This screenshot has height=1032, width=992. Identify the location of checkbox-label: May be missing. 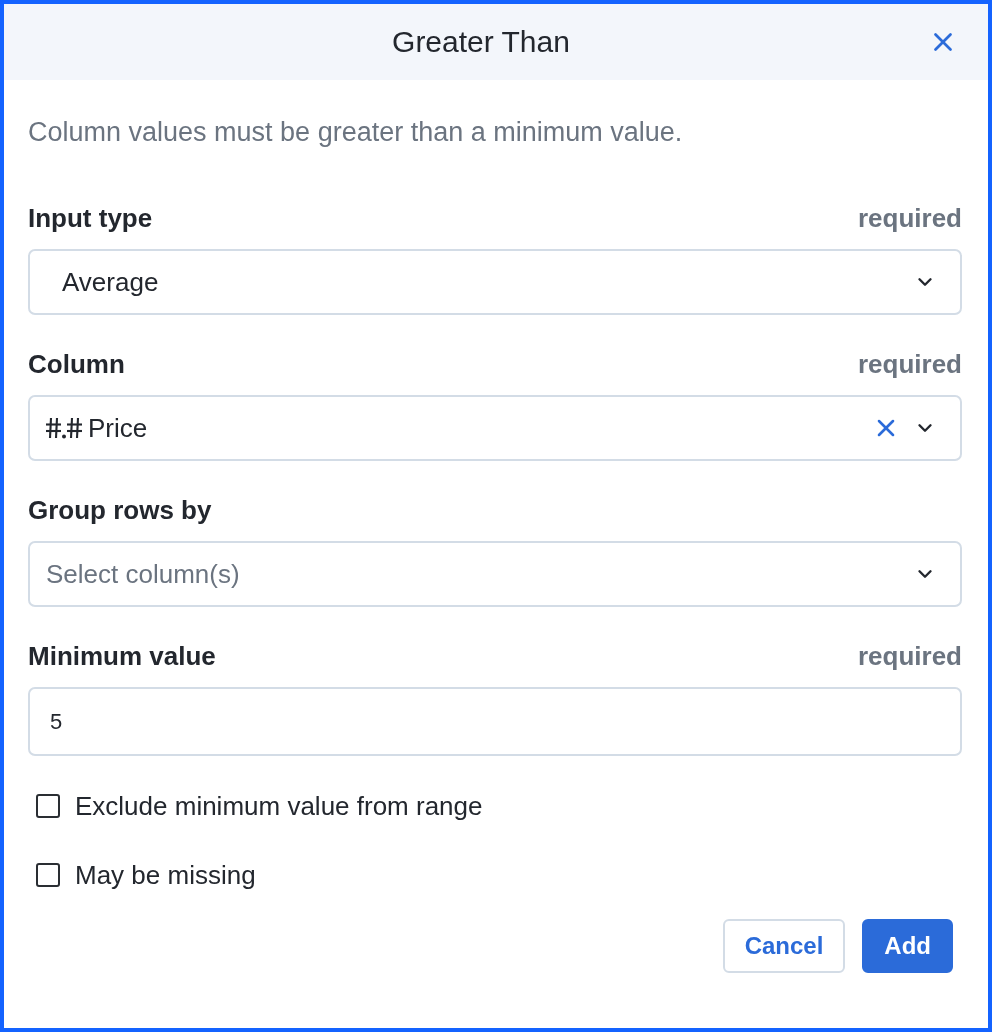
(165, 875).